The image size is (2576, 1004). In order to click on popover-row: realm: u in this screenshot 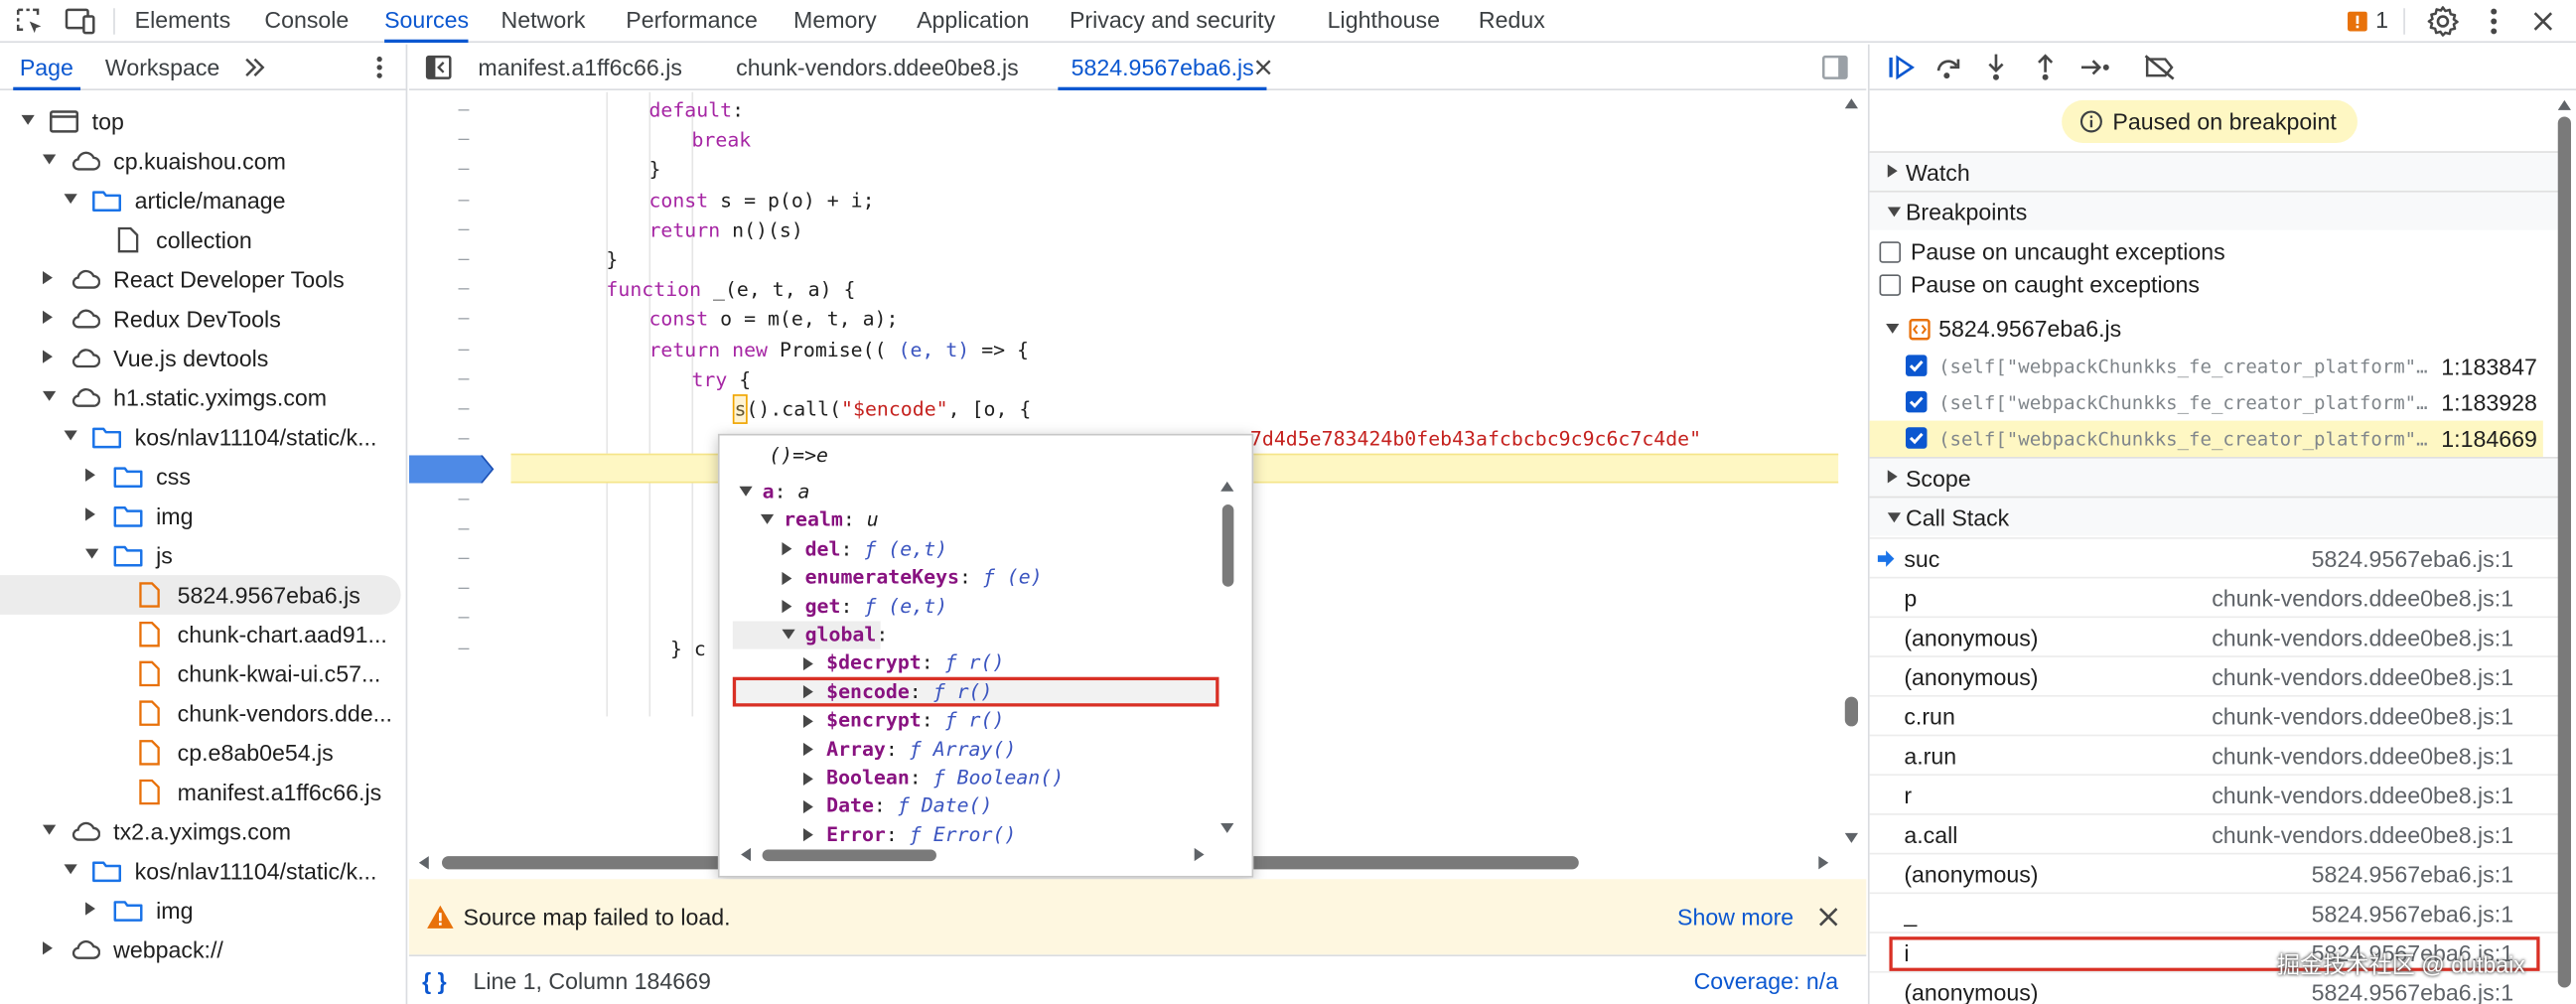, I will do `click(820, 520)`.